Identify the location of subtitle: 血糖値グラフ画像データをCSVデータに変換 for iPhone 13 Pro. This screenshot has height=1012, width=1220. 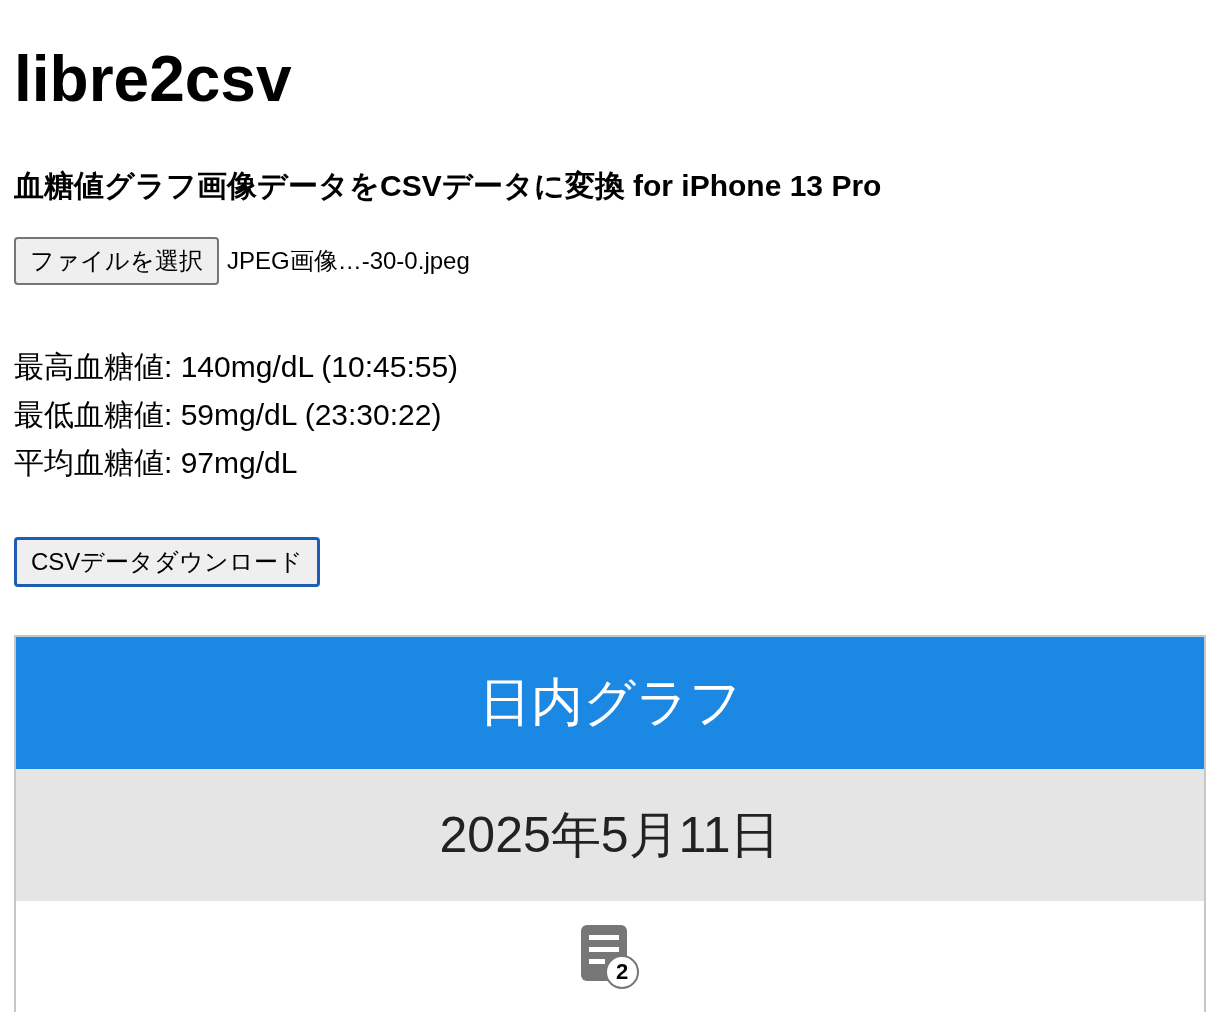
(448, 186).